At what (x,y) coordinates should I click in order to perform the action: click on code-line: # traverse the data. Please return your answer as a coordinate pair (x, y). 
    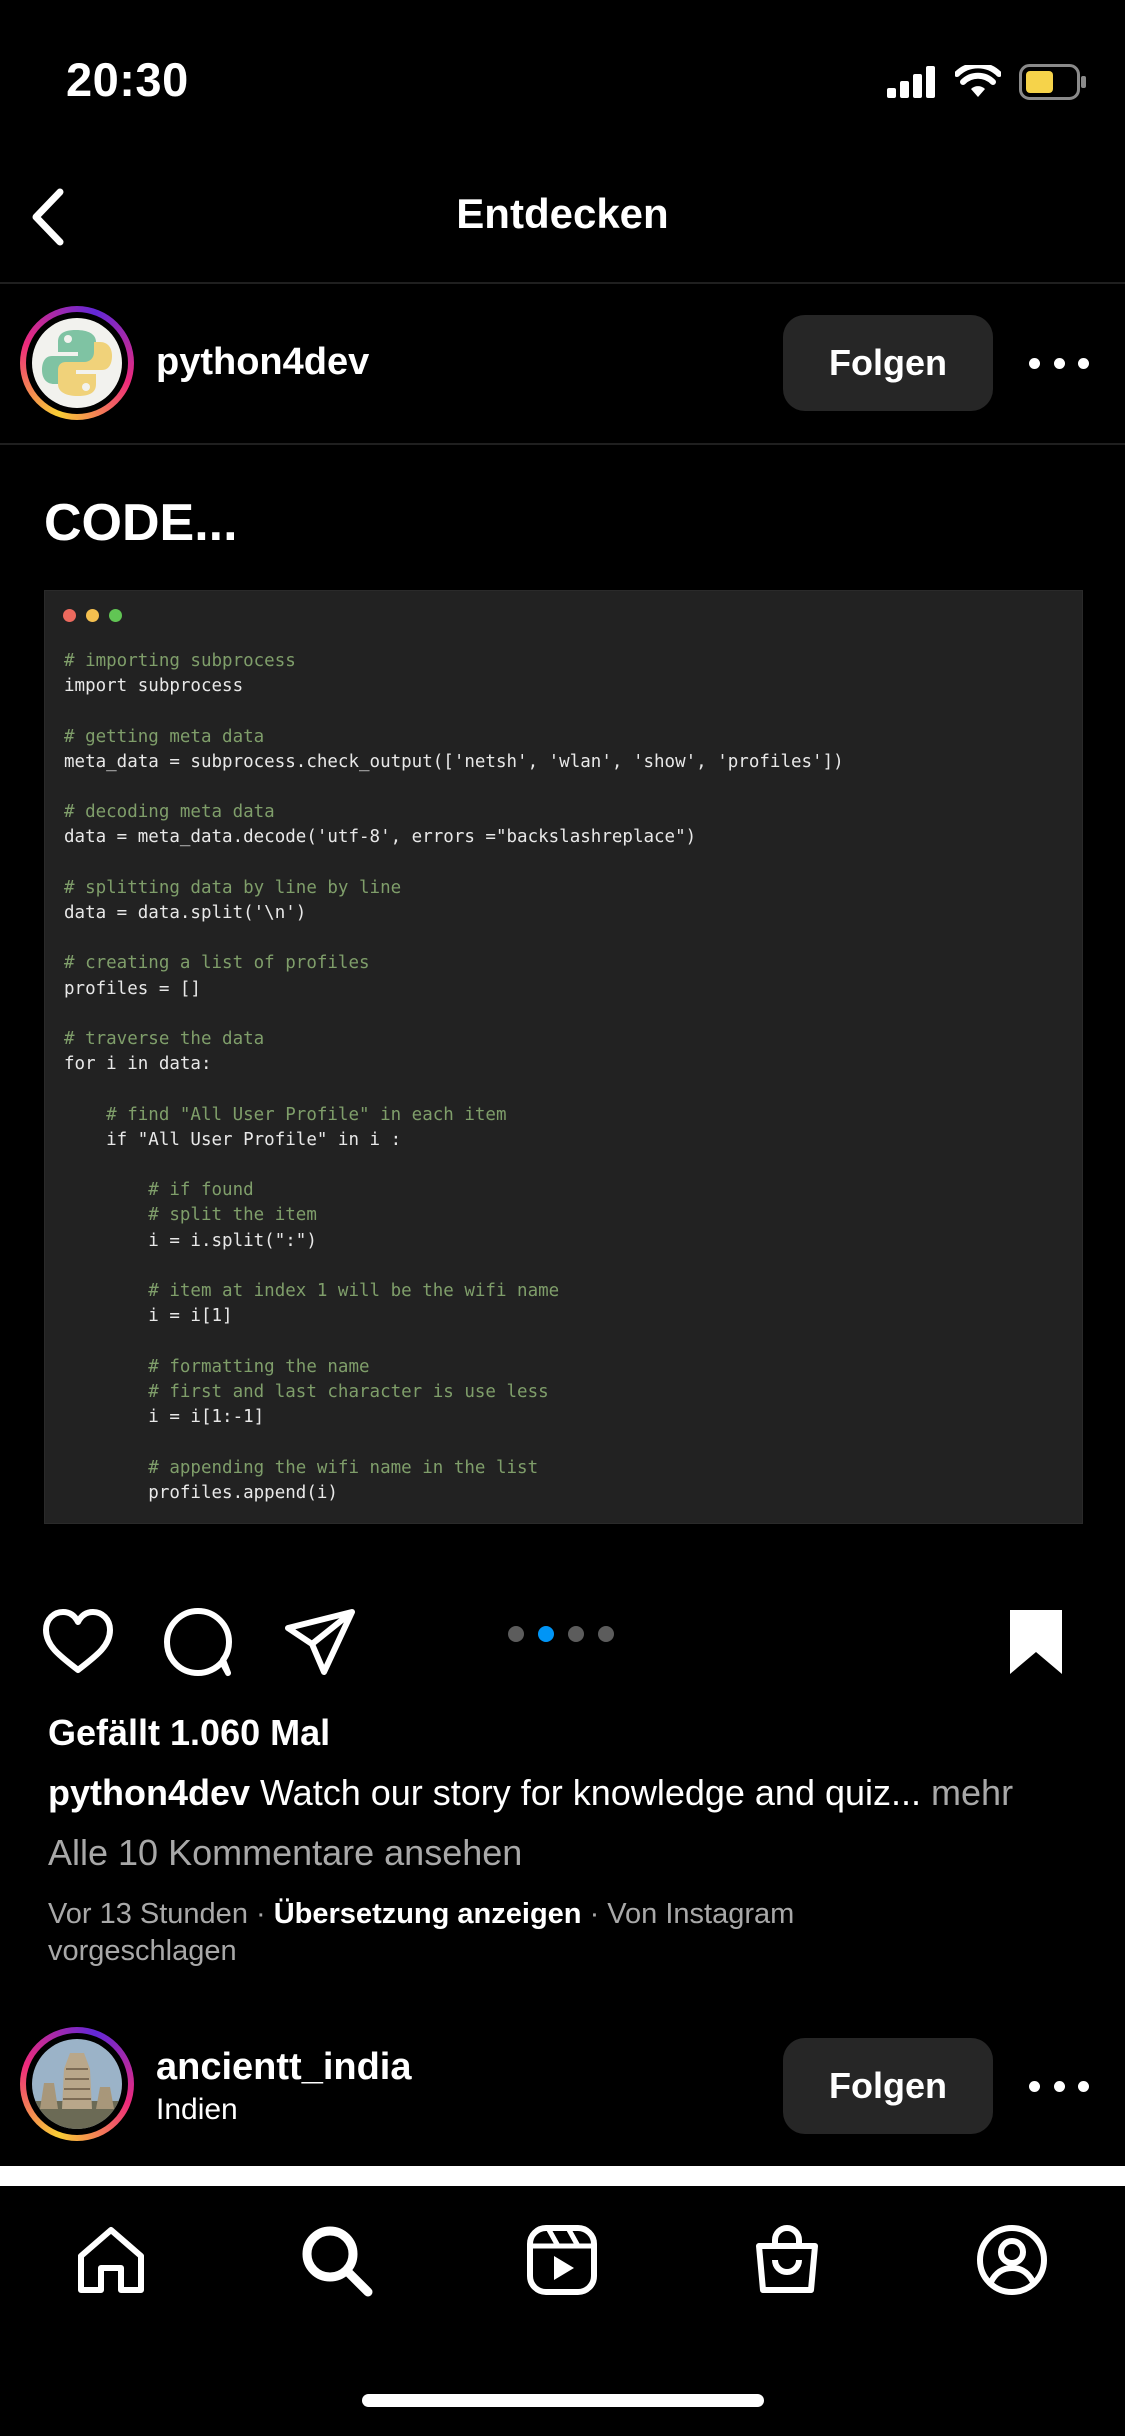
    Looking at the image, I should click on (164, 1039).